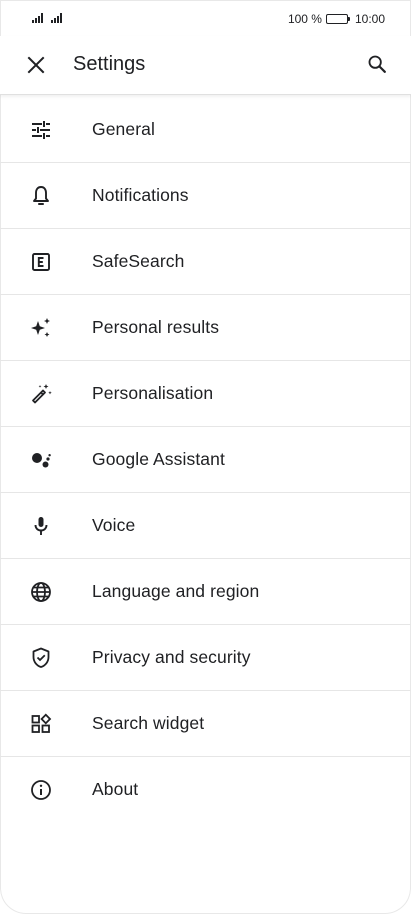 The image size is (411, 914). What do you see at coordinates (41, 592) in the screenshot?
I see `globe-icon` at bounding box center [41, 592].